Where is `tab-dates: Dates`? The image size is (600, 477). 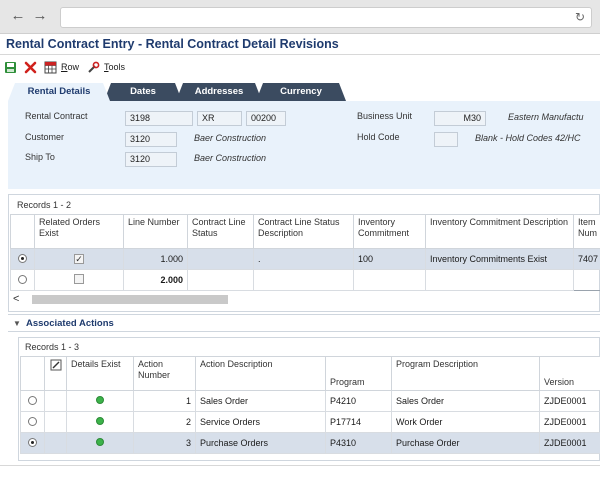 tab-dates: Dates is located at coordinates (143, 92).